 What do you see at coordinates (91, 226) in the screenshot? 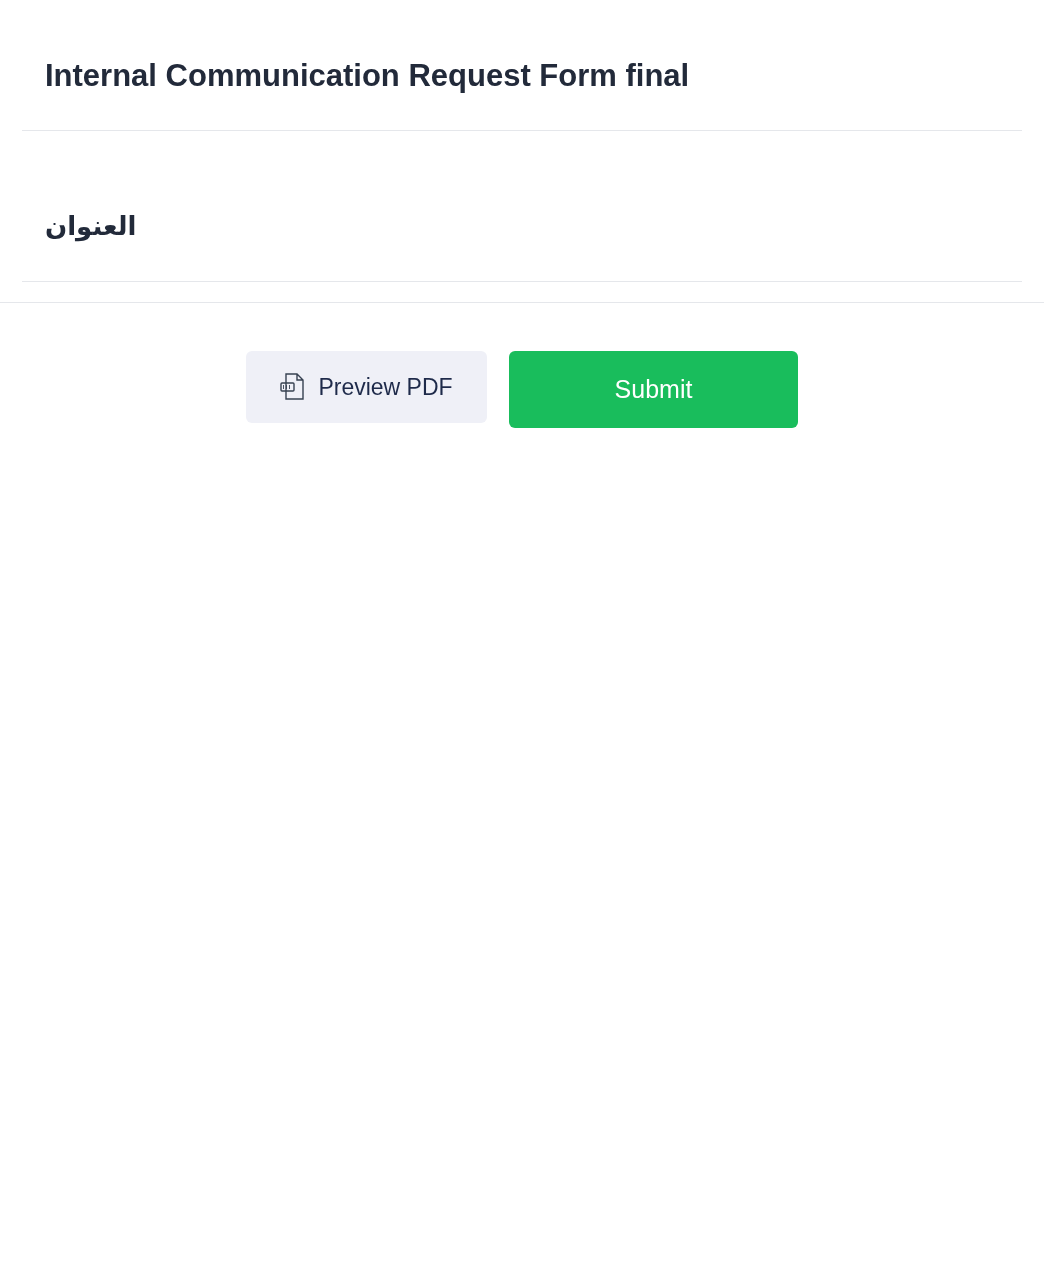
I see `field-label: العنوان` at bounding box center [91, 226].